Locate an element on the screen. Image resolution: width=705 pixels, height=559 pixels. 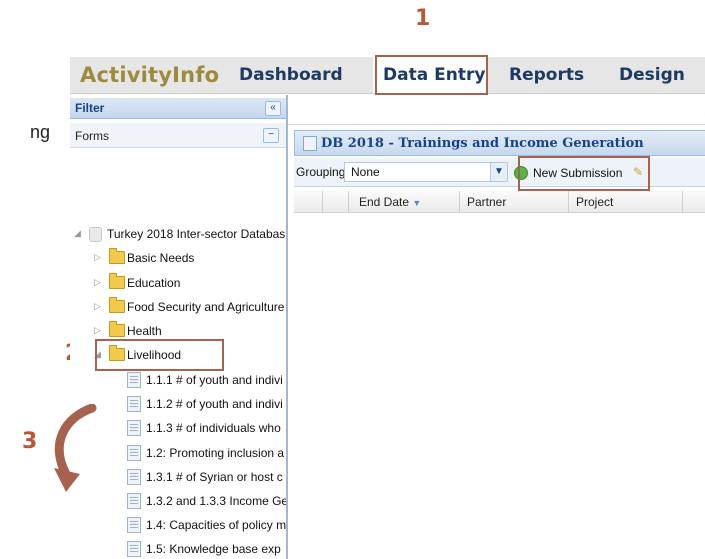
sort-desc-icon: ▼ is located at coordinates (417, 203).